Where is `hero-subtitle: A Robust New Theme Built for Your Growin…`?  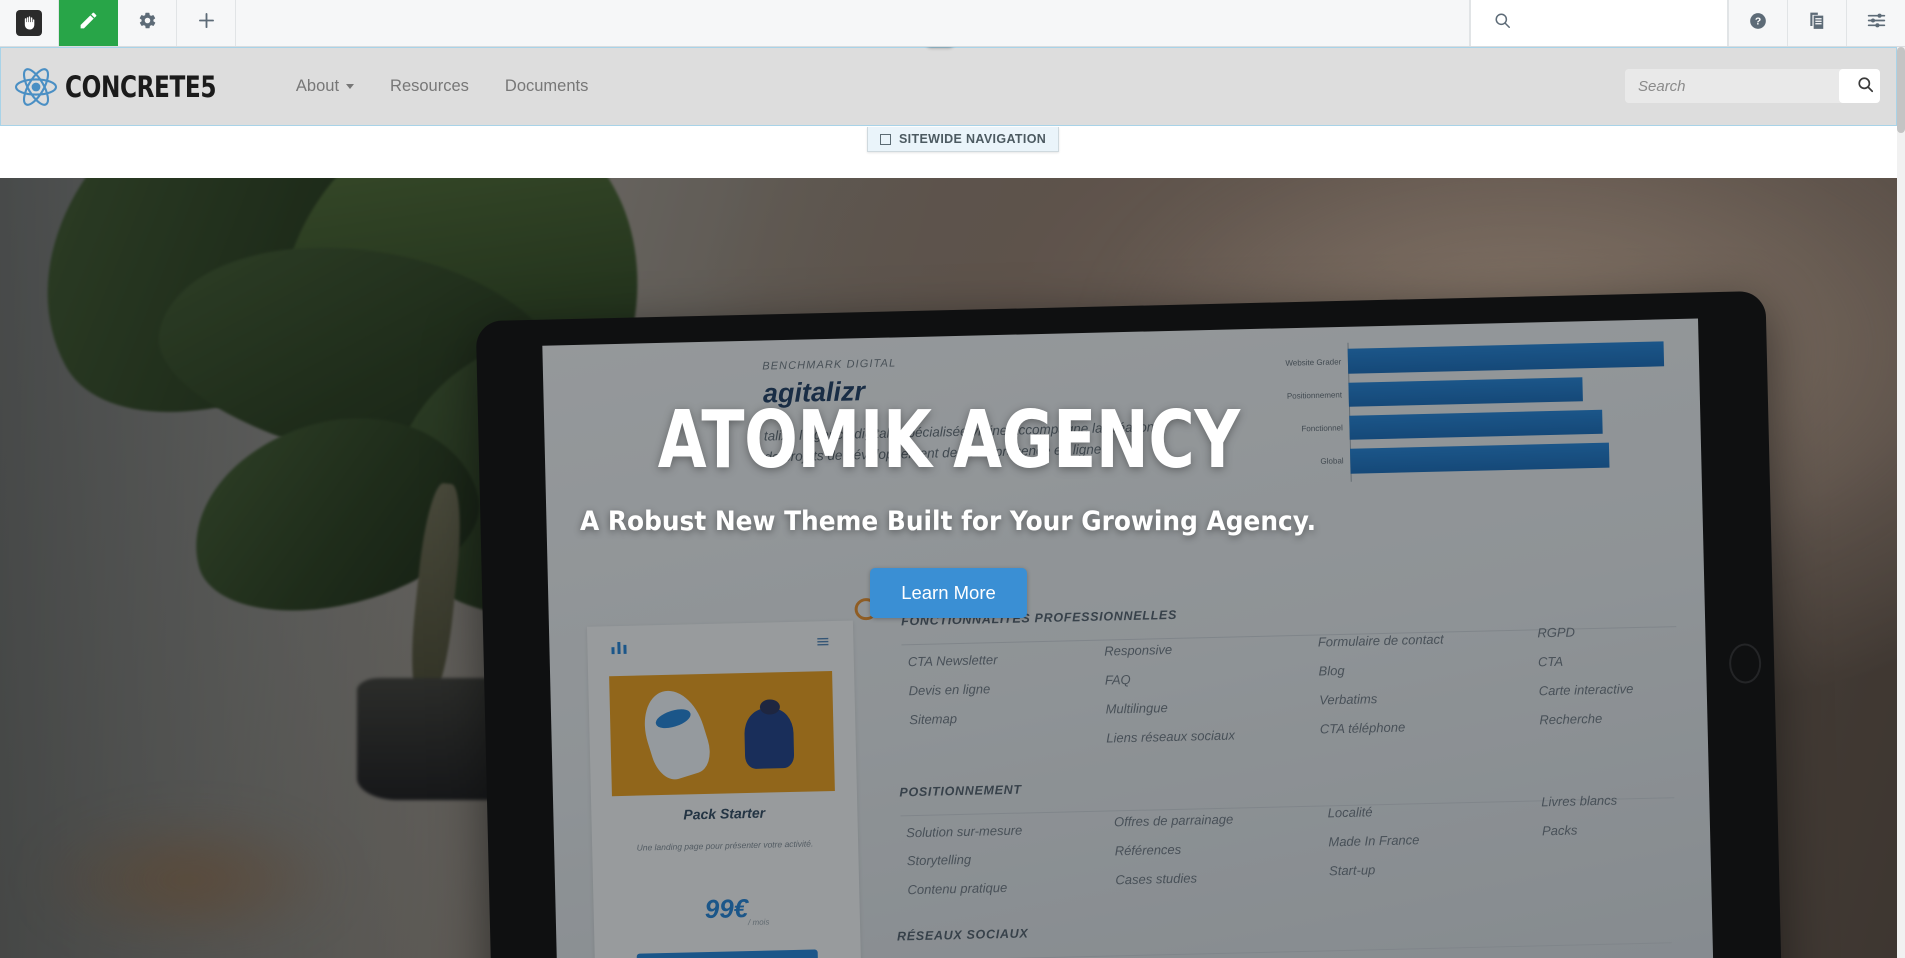 hero-subtitle: A Robust New Theme Built for Your Growin… is located at coordinates (948, 521).